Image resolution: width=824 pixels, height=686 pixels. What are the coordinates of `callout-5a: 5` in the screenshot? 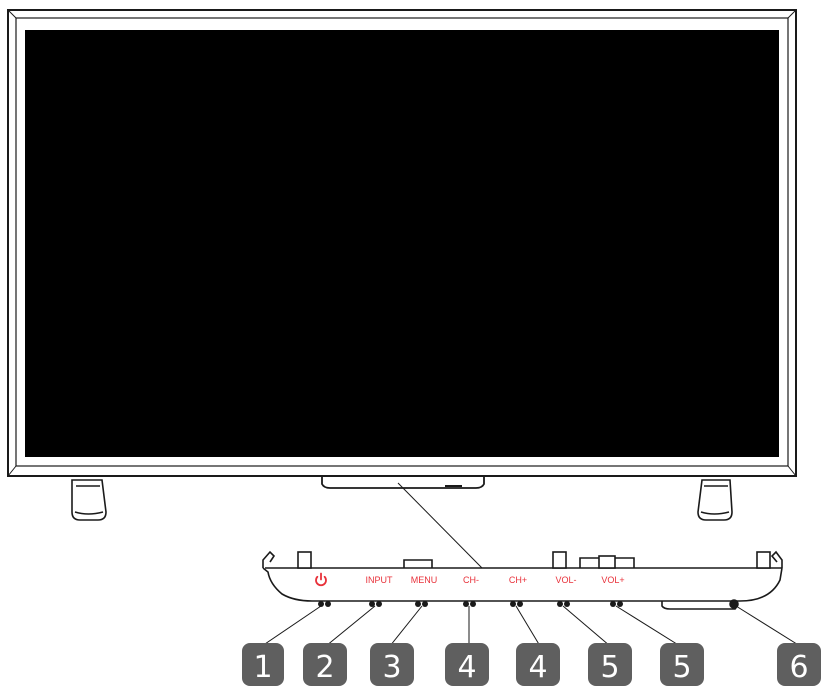 It's located at (610, 664).